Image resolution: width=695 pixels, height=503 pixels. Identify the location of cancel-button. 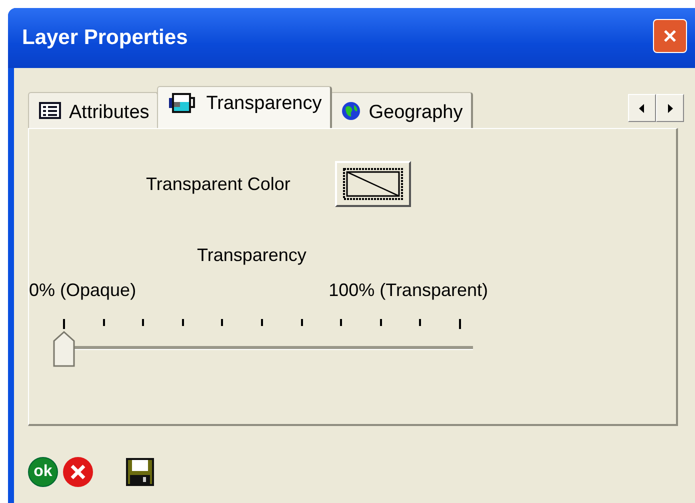
(78, 472).